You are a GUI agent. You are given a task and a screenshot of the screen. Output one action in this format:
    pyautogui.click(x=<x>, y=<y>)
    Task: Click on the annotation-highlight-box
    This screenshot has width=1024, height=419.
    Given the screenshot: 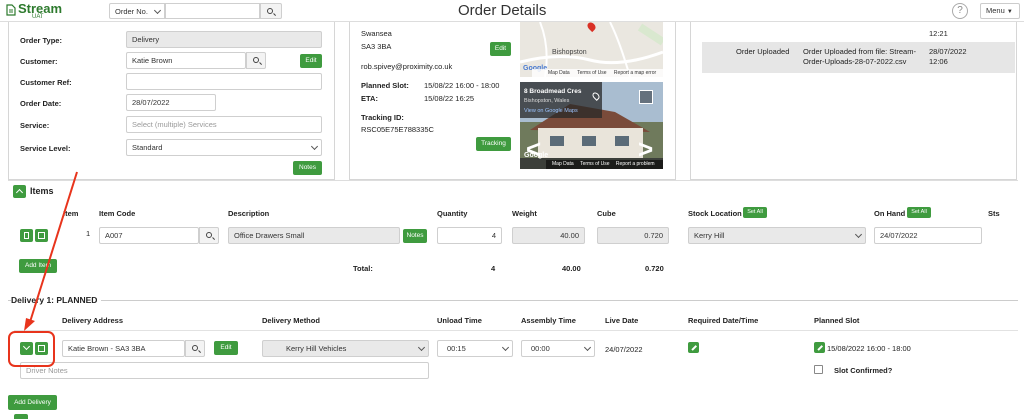 What is the action you would take?
    pyautogui.click(x=31, y=349)
    